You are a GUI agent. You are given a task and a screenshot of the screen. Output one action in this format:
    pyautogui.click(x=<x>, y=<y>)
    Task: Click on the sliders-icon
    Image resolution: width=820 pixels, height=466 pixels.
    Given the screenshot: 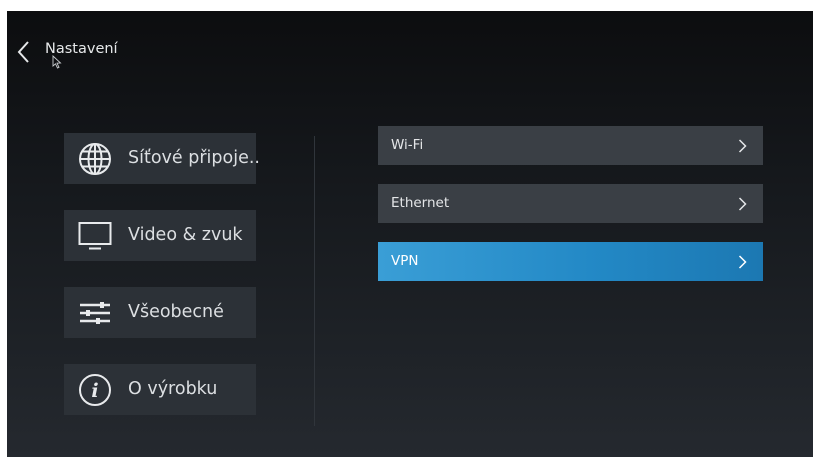 What is the action you would take?
    pyautogui.click(x=95, y=313)
    